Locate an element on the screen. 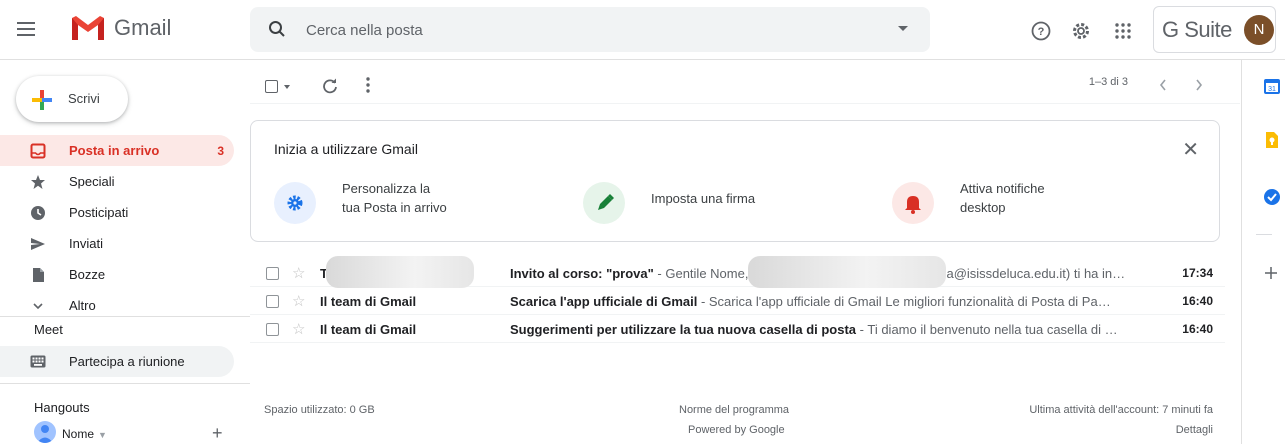  settings-icon is located at coordinates (295, 203).